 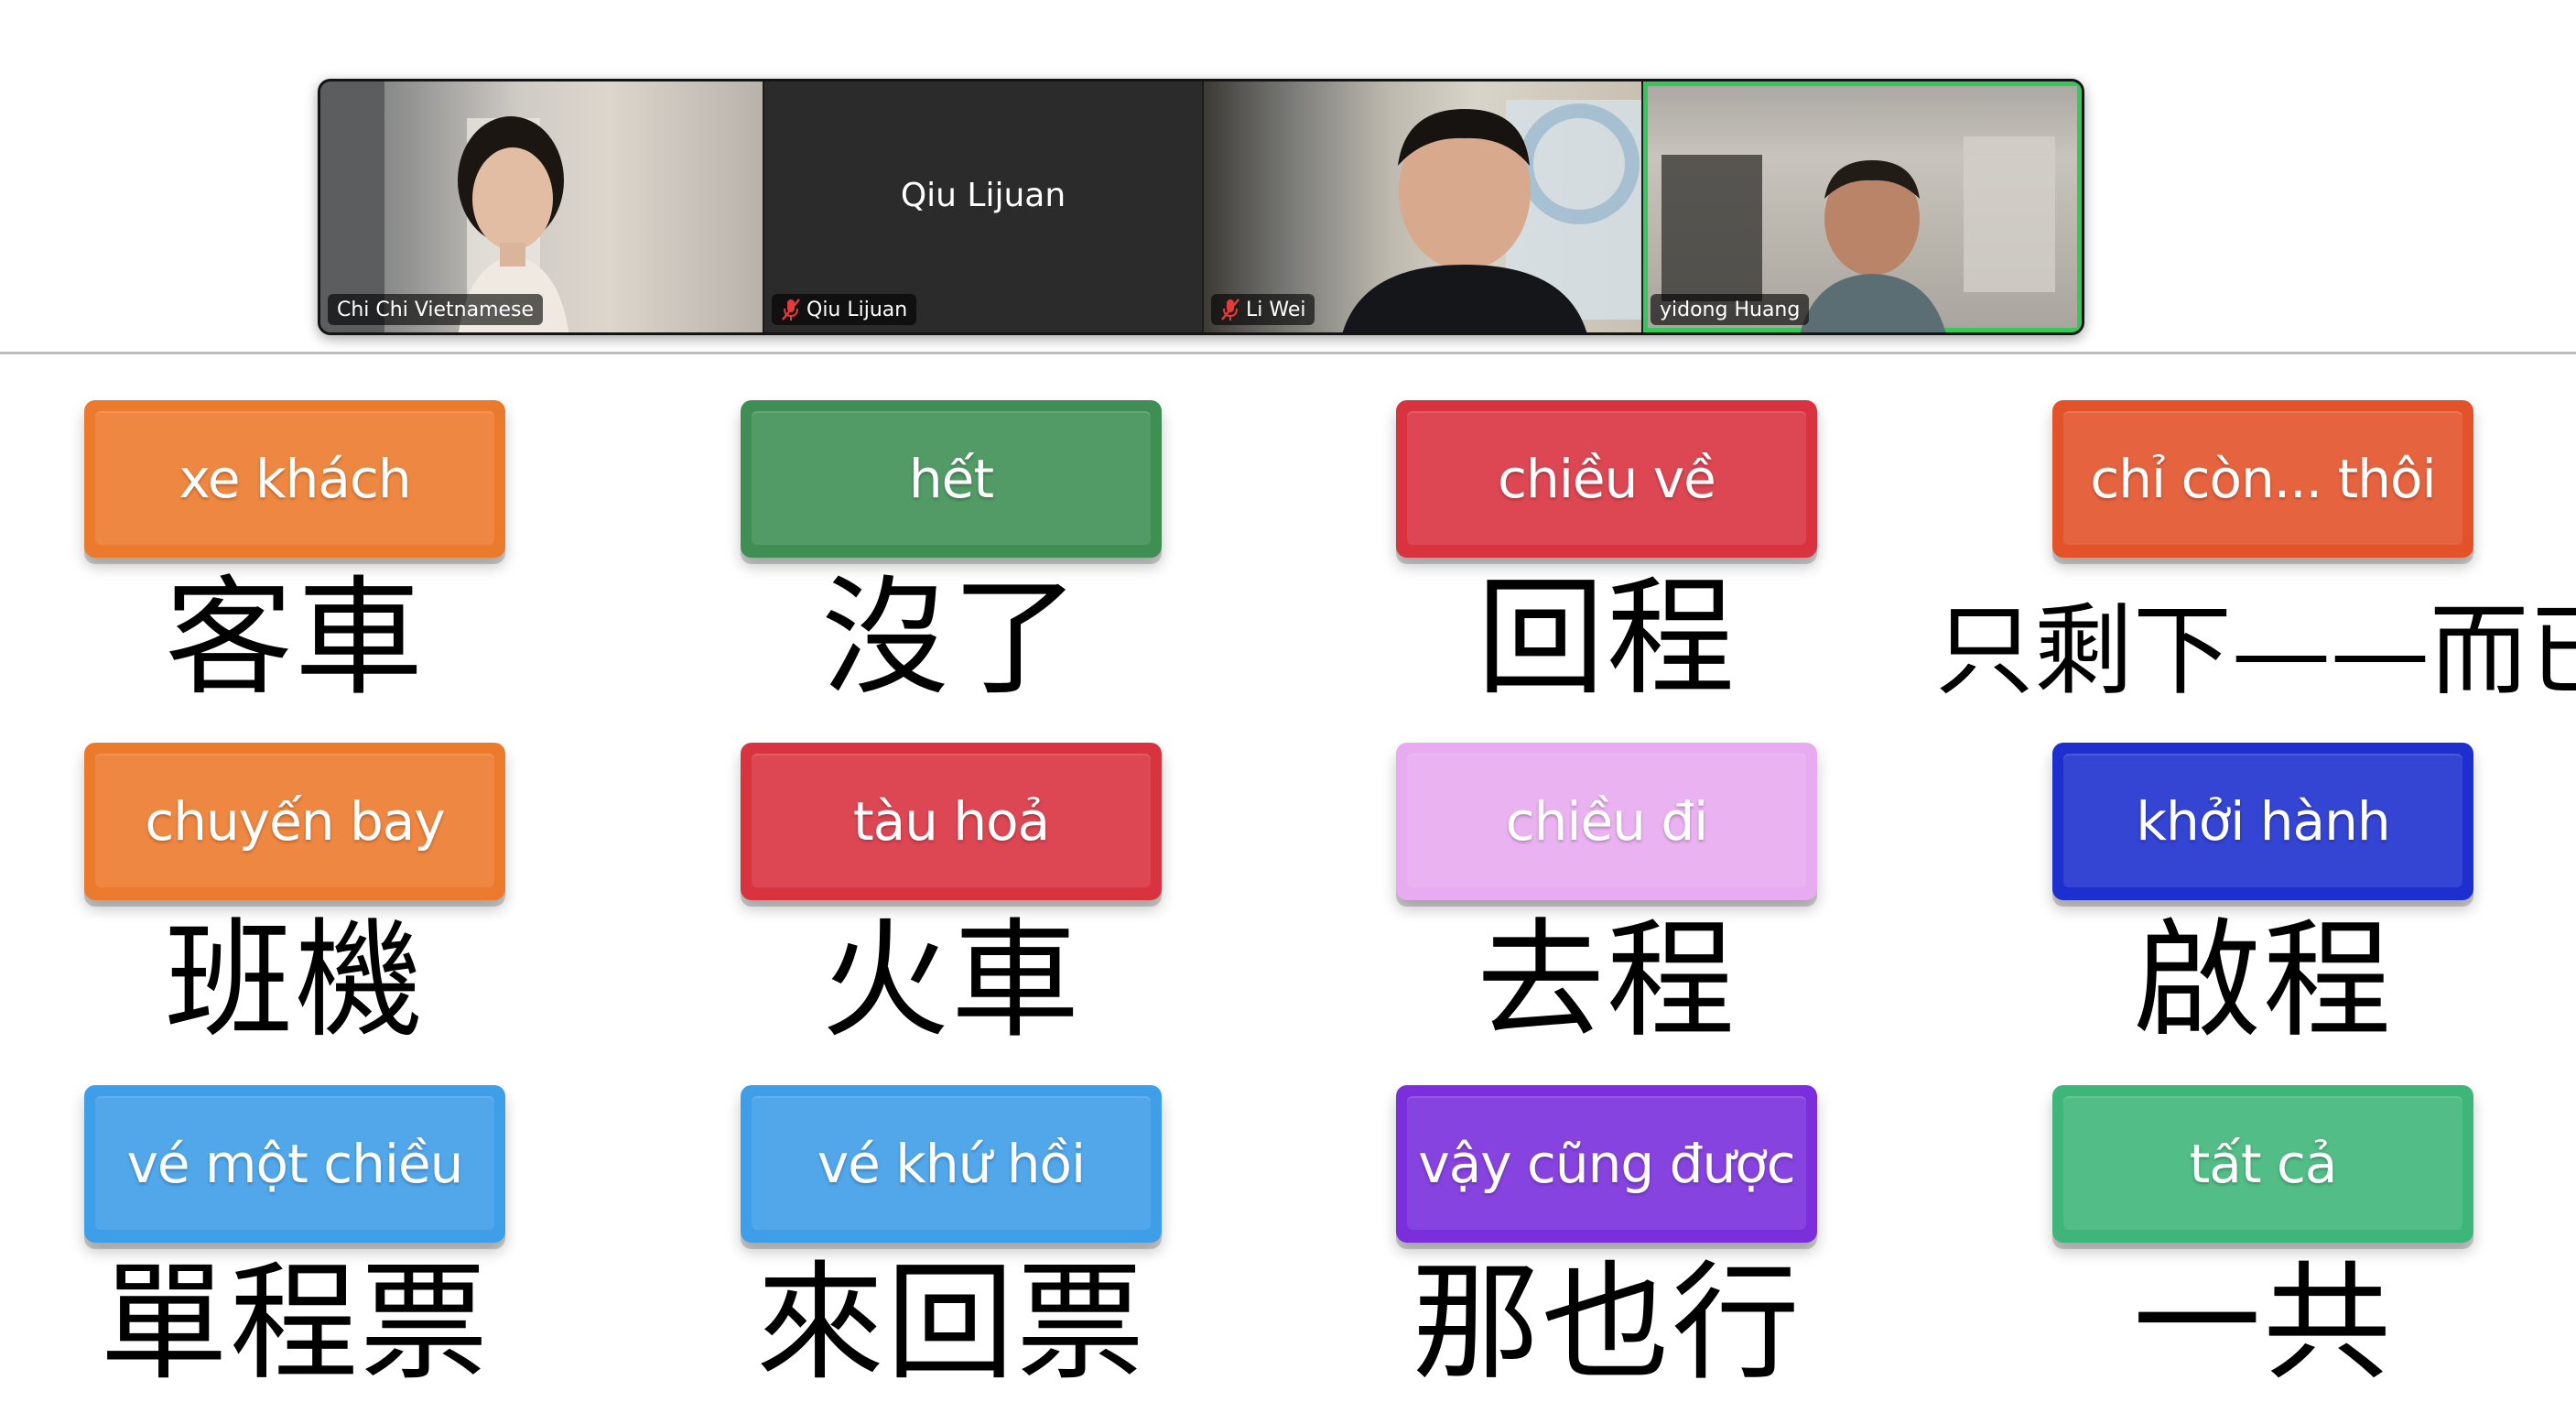 I want to click on participant-name: Chi Chi Vietnamese, so click(x=436, y=309).